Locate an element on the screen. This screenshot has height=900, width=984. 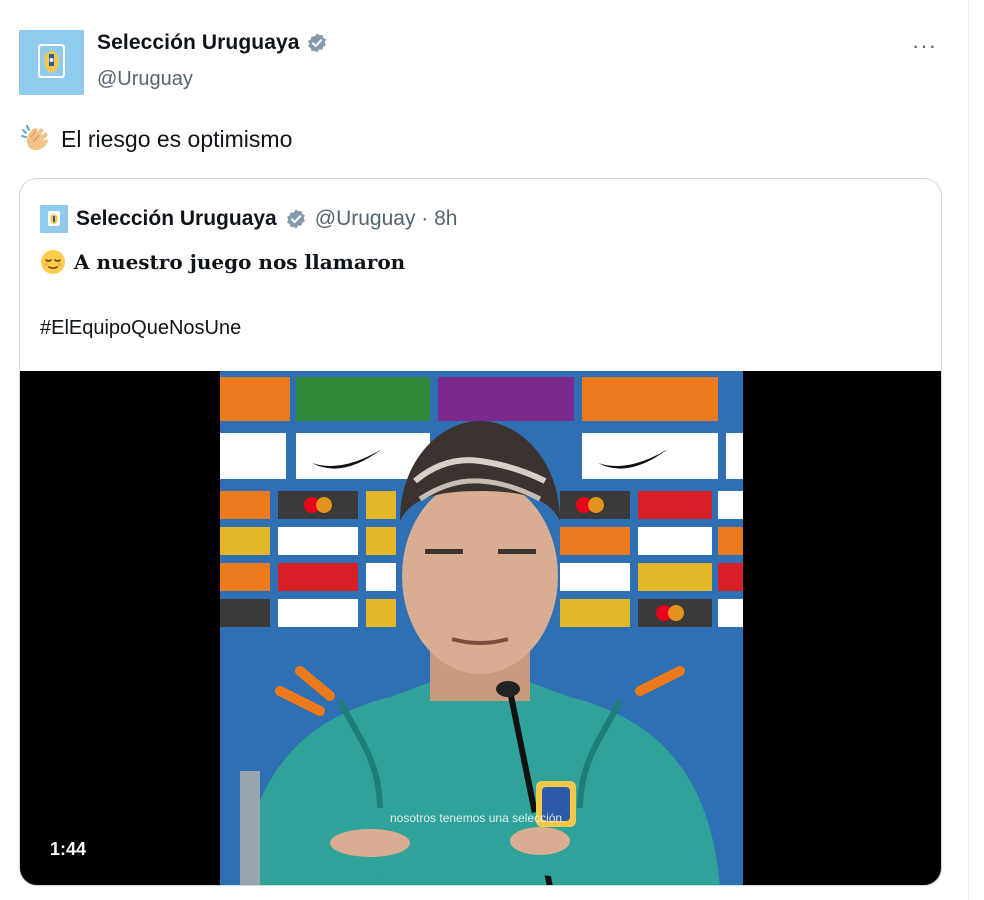
quoted-tweet-text: A nuestro juego nos llamaron is located at coordinates (222, 262).